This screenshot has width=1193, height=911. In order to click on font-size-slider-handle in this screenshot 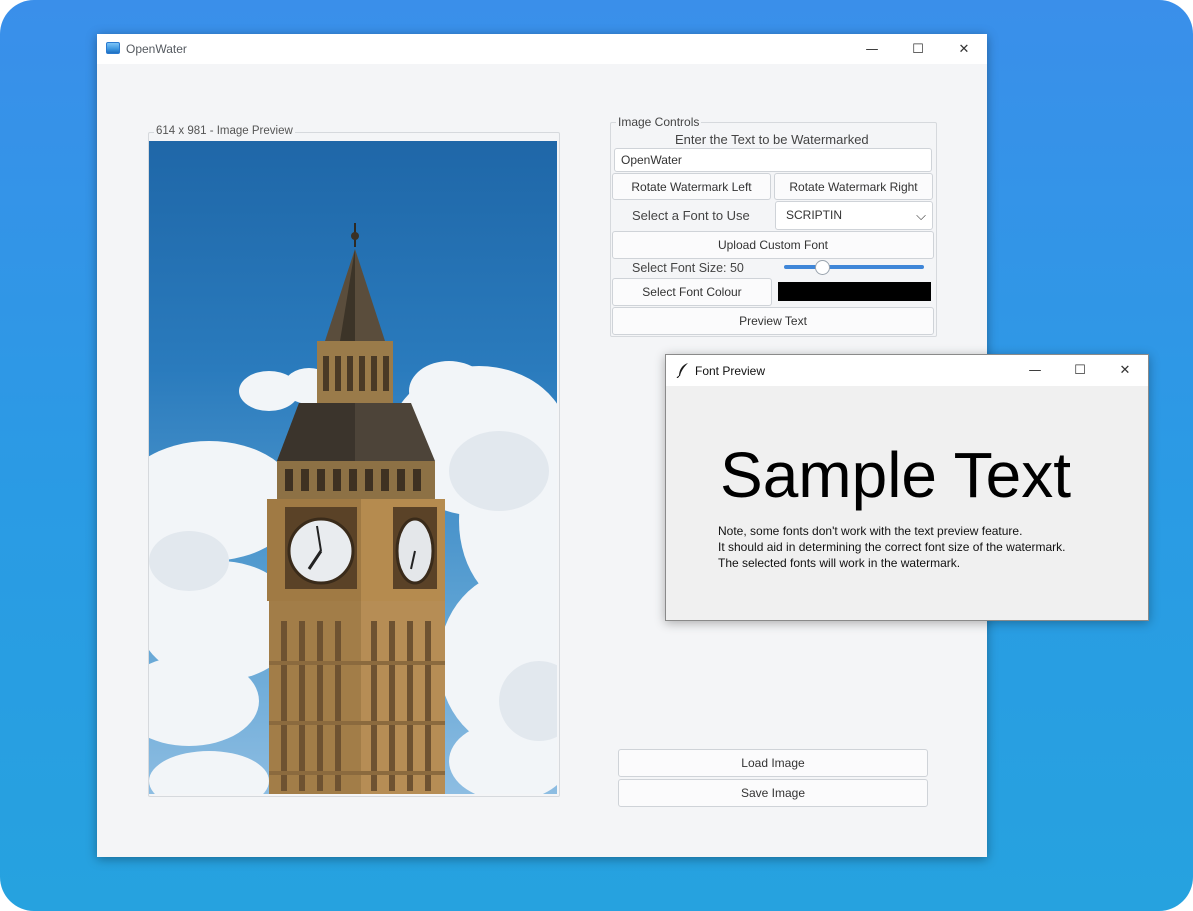, I will do `click(822, 267)`.